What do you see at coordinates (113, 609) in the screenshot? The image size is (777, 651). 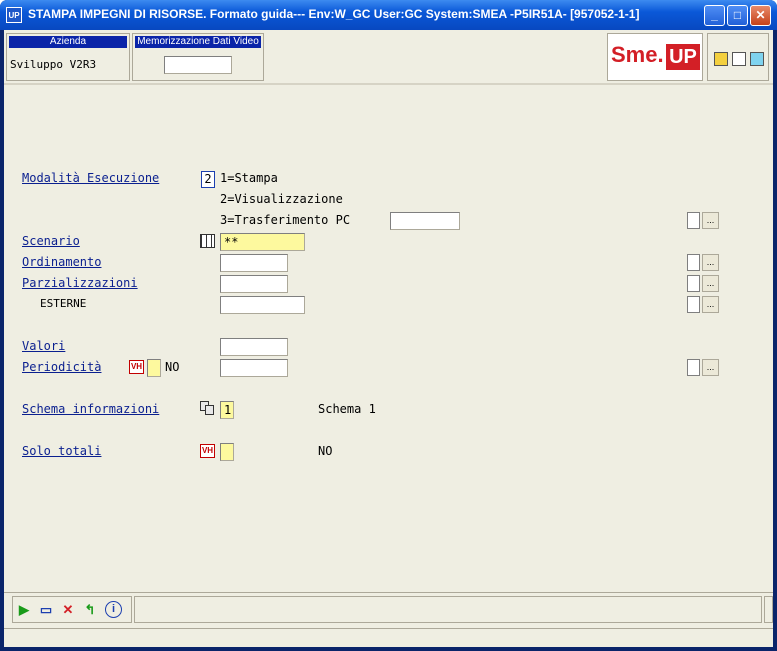 I see `info-icon: i` at bounding box center [113, 609].